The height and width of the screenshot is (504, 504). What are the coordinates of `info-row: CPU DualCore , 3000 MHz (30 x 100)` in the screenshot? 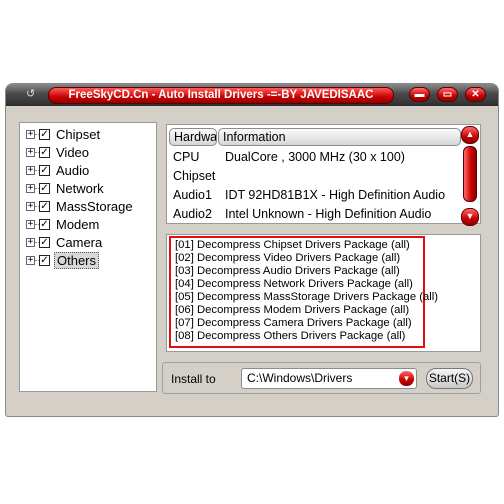 It's located at (289, 157).